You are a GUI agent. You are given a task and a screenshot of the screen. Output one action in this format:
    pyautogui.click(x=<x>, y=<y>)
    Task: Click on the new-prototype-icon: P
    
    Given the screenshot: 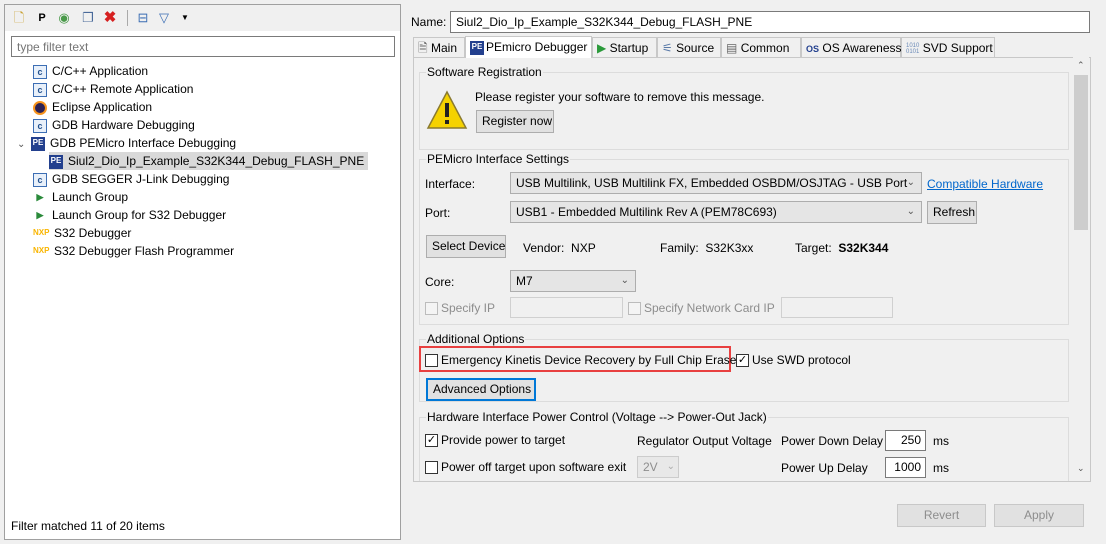 What is the action you would take?
    pyautogui.click(x=42, y=18)
    